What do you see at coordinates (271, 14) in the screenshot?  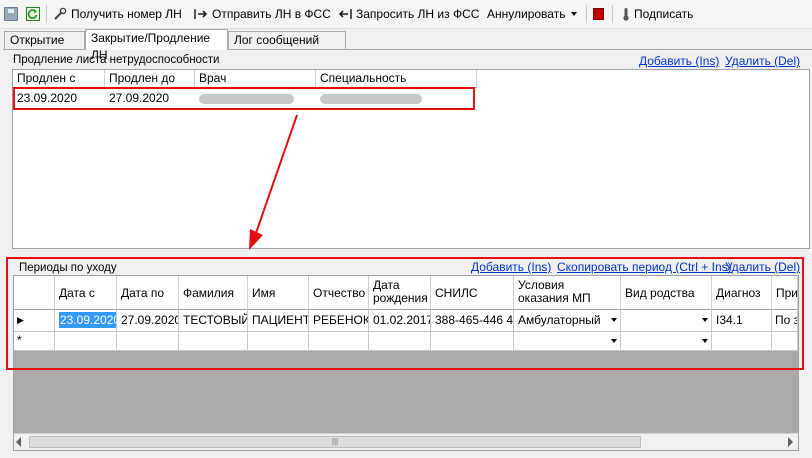 I see `send-fss-label: Отправить ЛН в ФСС` at bounding box center [271, 14].